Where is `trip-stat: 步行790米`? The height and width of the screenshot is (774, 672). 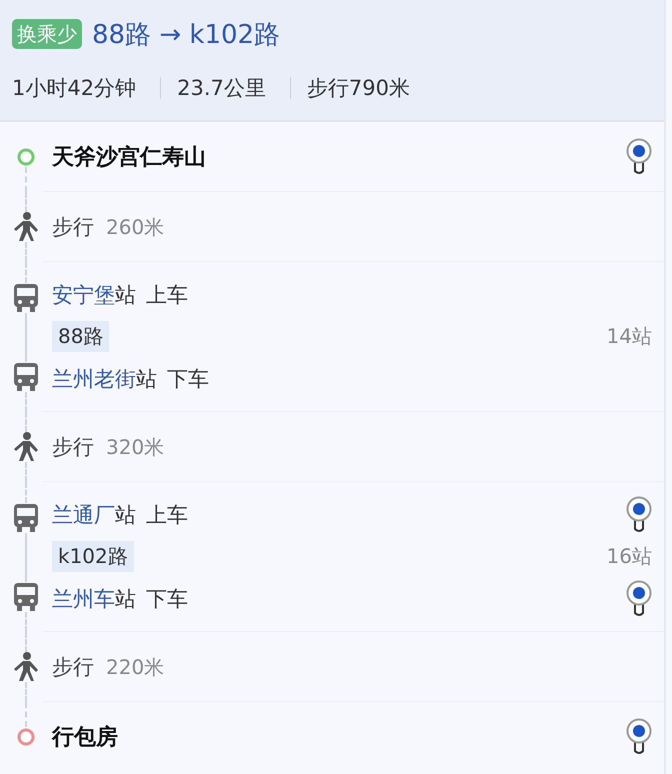 trip-stat: 步行790米 is located at coordinates (358, 88).